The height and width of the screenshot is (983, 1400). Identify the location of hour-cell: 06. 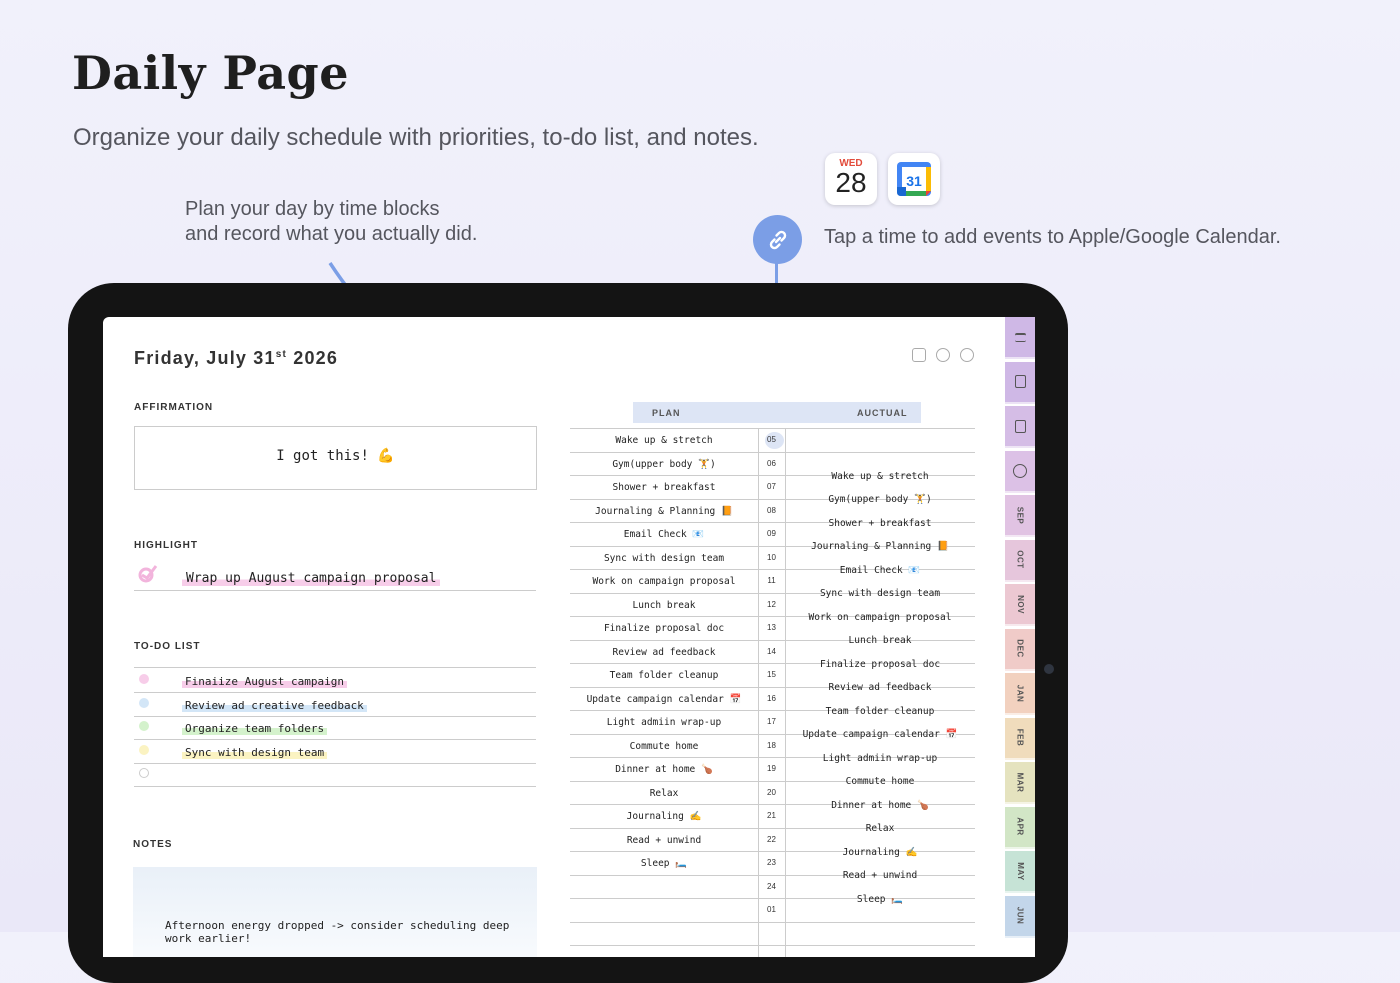
(771, 463).